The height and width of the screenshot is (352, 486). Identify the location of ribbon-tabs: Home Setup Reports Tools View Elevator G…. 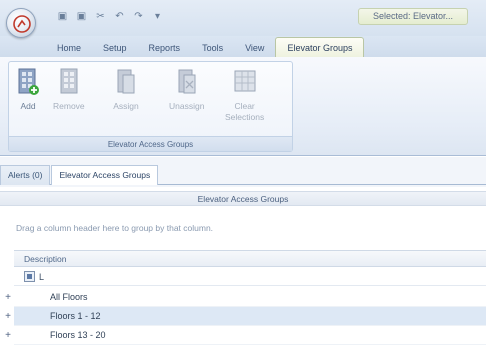
(205, 47).